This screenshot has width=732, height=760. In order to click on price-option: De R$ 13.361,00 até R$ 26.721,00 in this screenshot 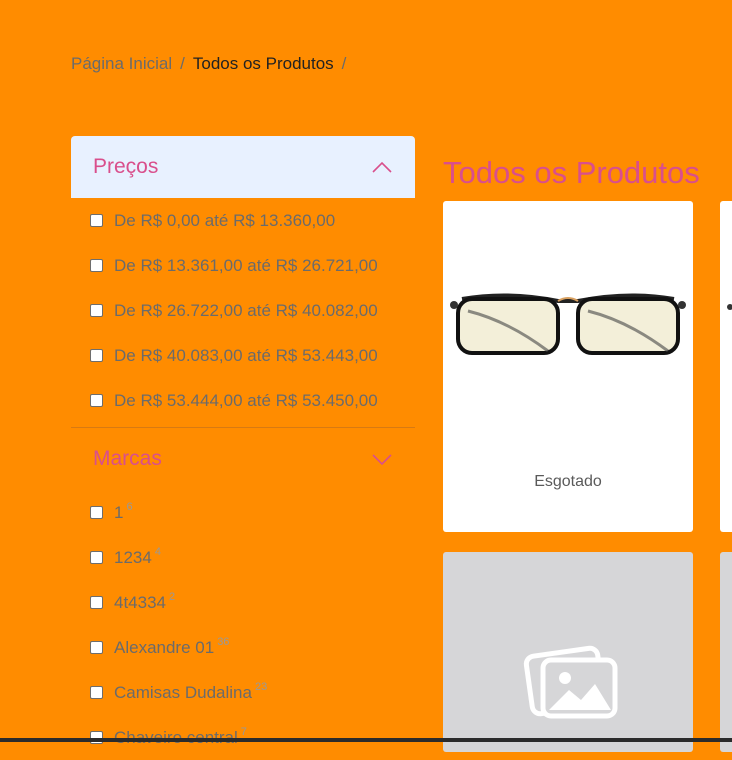, I will do `click(243, 265)`.